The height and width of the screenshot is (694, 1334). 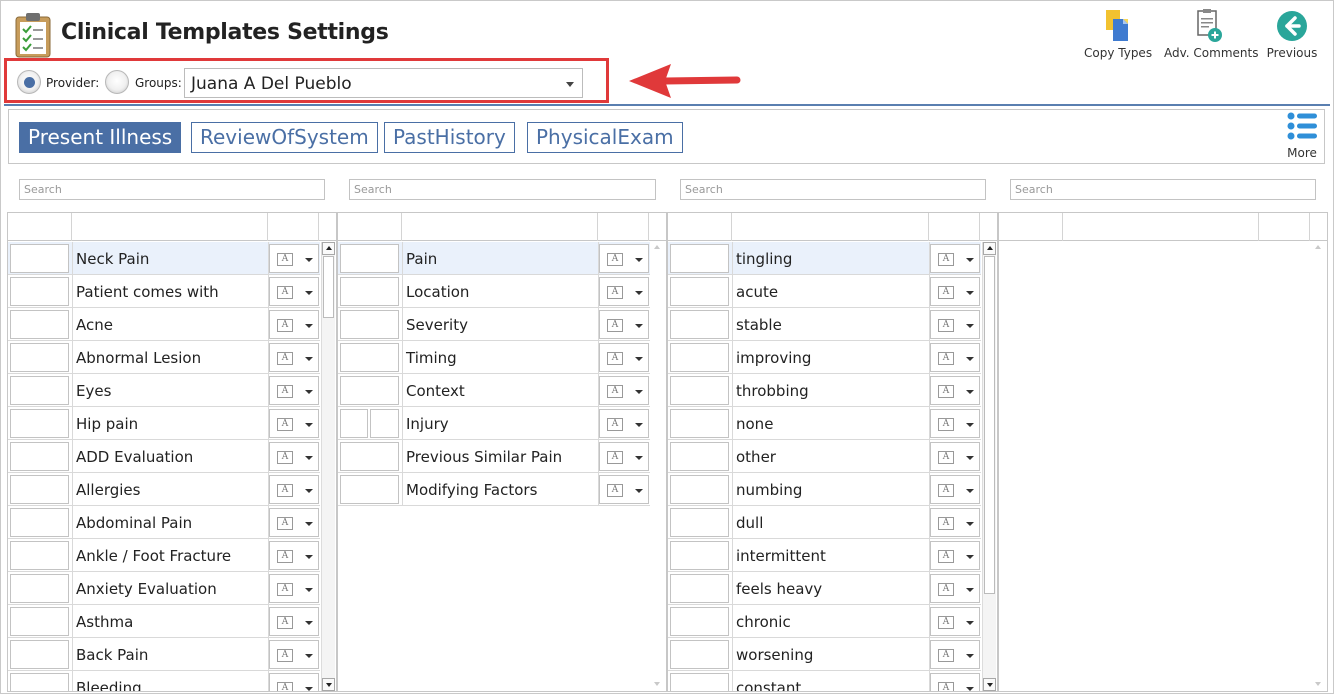 I want to click on groups-radio, so click(x=117, y=82).